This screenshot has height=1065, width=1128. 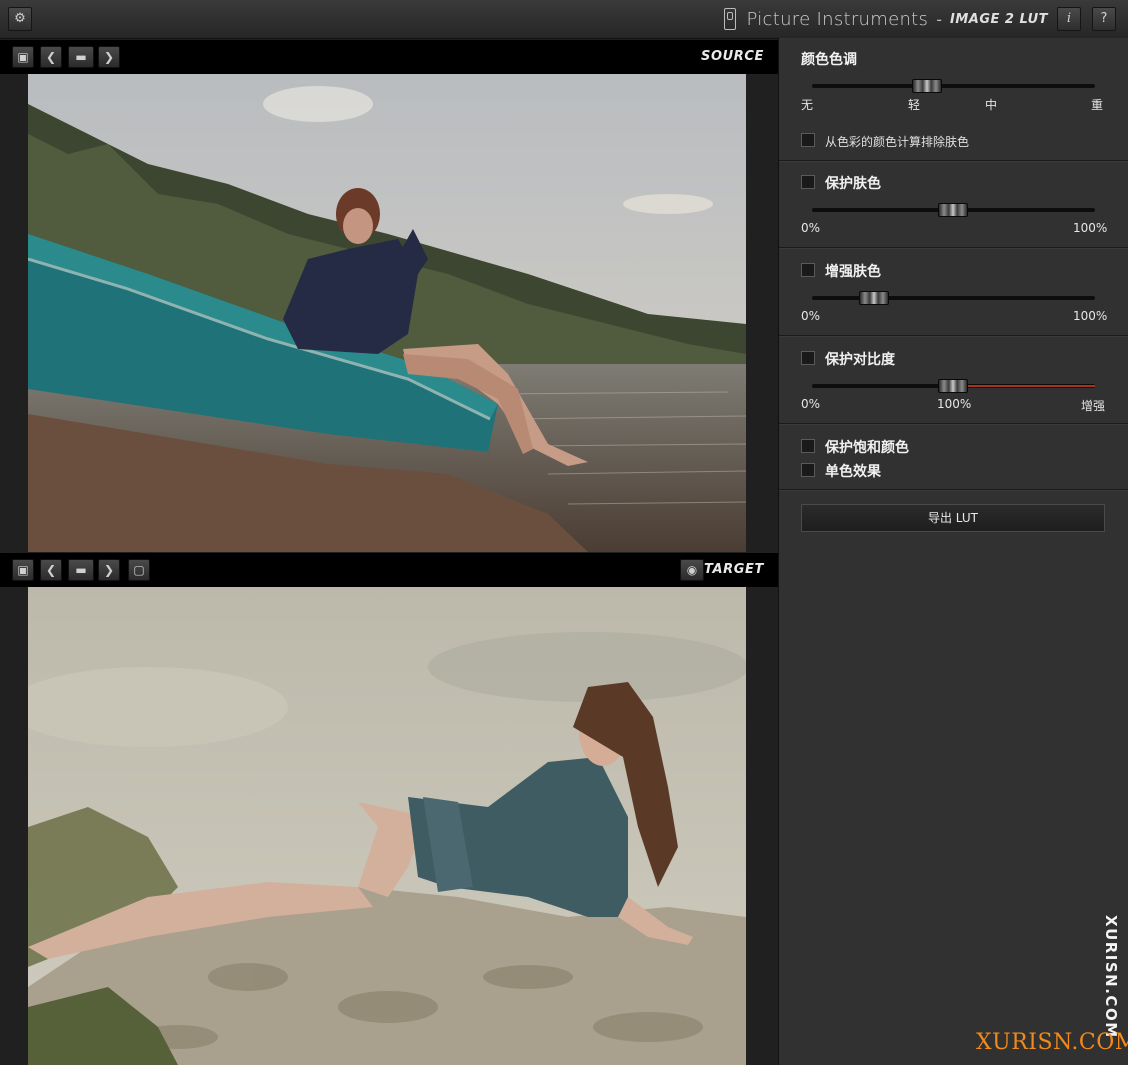 I want to click on target-load-button: ▣, so click(x=23, y=570).